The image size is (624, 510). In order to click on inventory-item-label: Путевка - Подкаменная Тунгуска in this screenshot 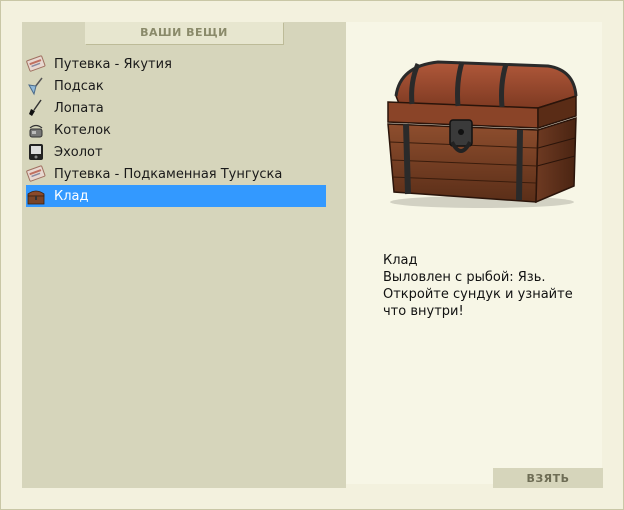, I will do `click(168, 174)`.